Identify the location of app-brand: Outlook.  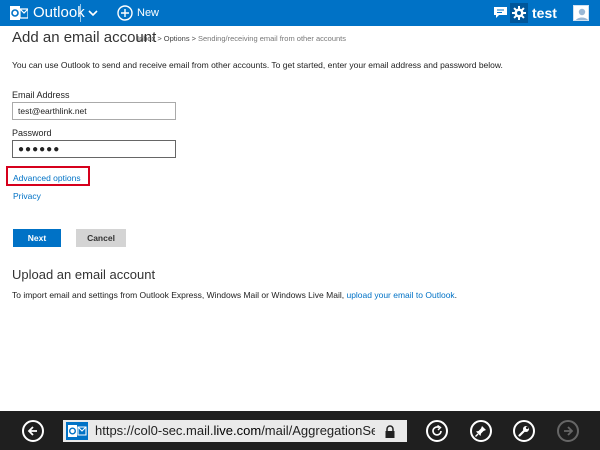
(59, 13).